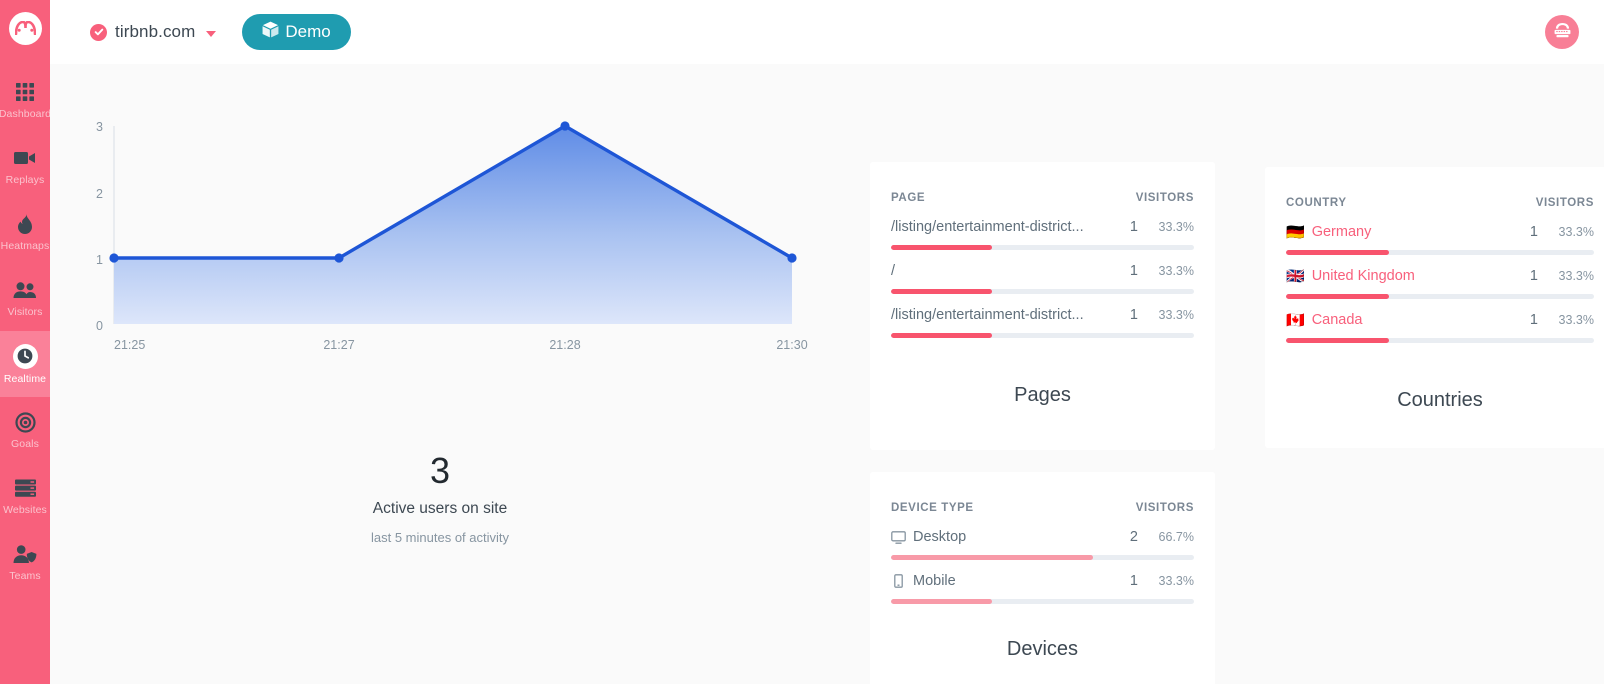  Describe the element at coordinates (940, 537) in the screenshot. I see `list-item-text: Desktop` at that location.